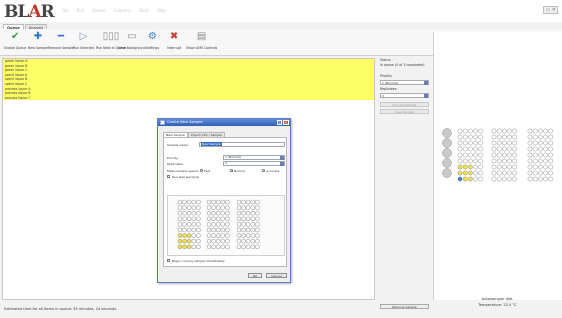  What do you see at coordinates (279, 122) in the screenshot?
I see `help-icon: ?` at bounding box center [279, 122].